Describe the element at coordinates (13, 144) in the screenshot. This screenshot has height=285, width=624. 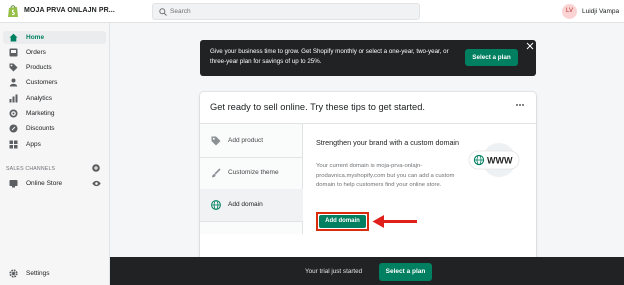
I see `apps-icon` at that location.